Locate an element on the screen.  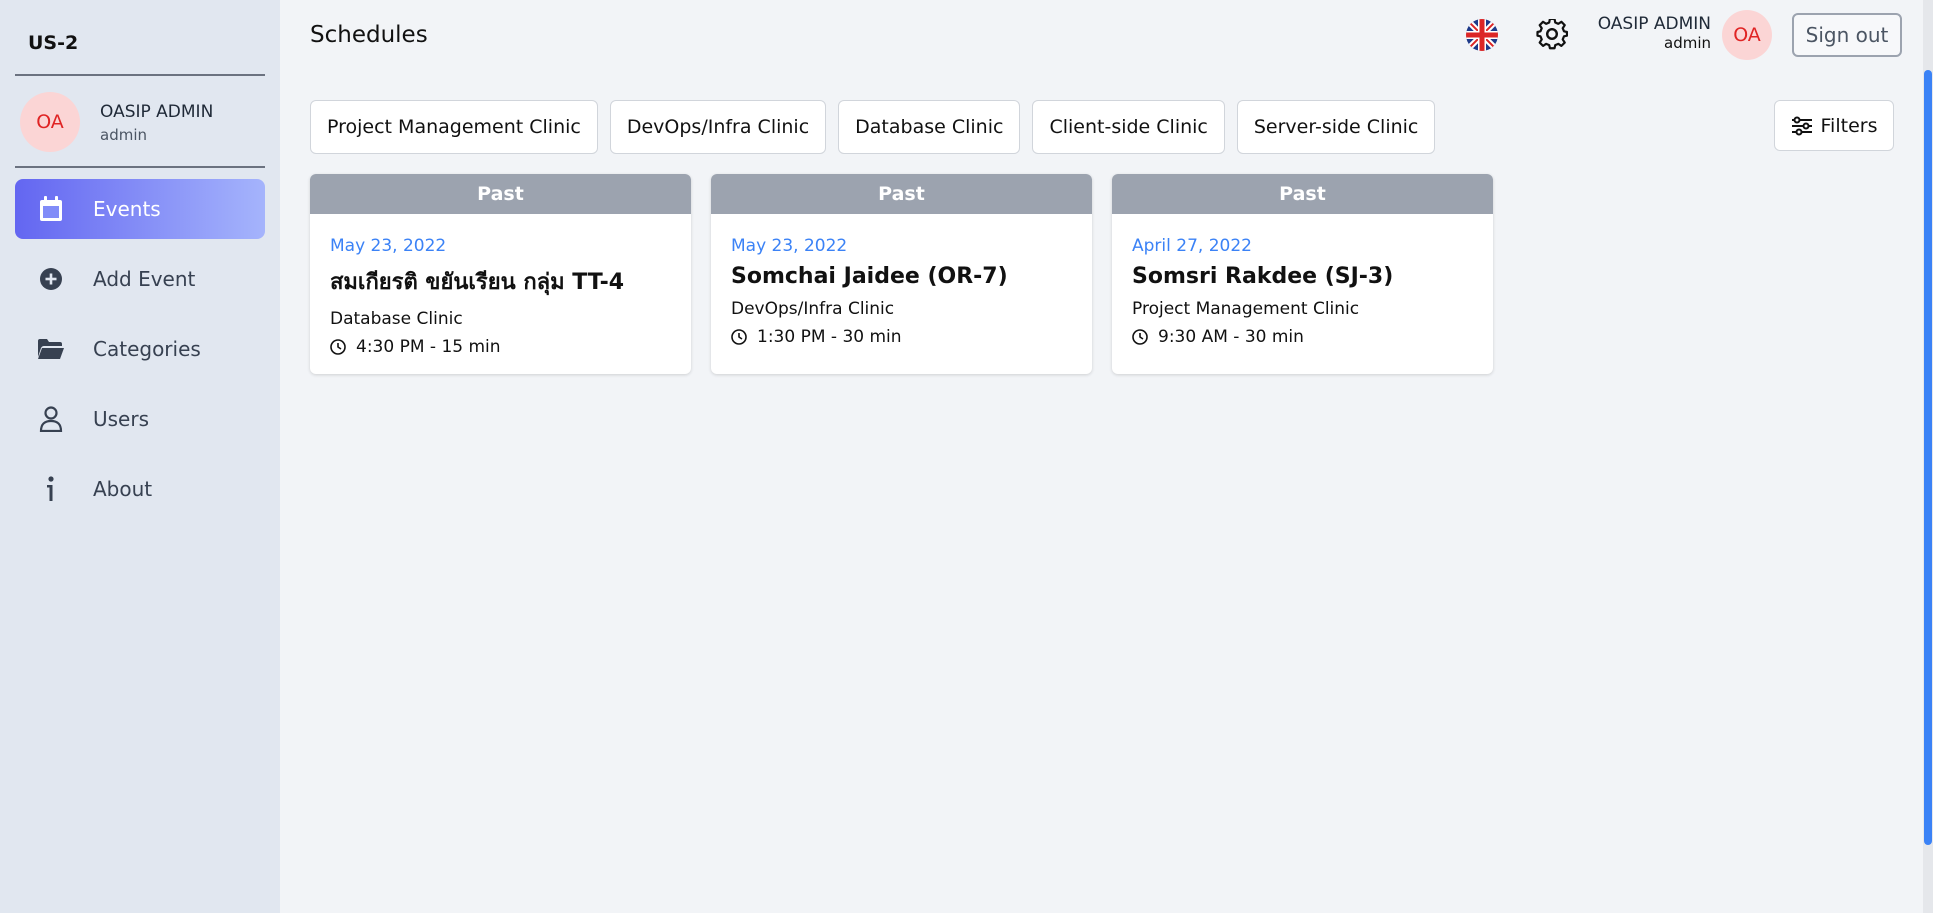
category-chip: Database Clinic is located at coordinates (929, 127).